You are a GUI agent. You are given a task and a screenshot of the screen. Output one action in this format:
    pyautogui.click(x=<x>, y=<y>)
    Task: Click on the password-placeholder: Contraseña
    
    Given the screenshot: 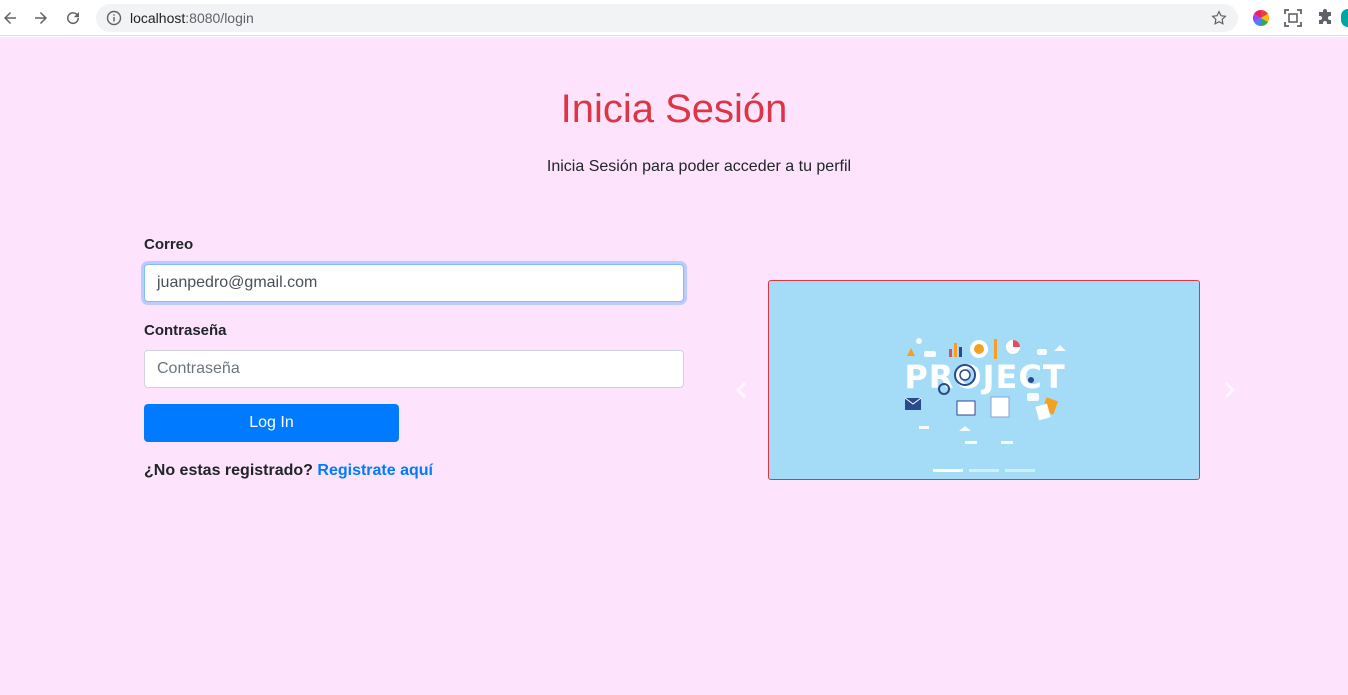 What is the action you would take?
    pyautogui.click(x=198, y=368)
    